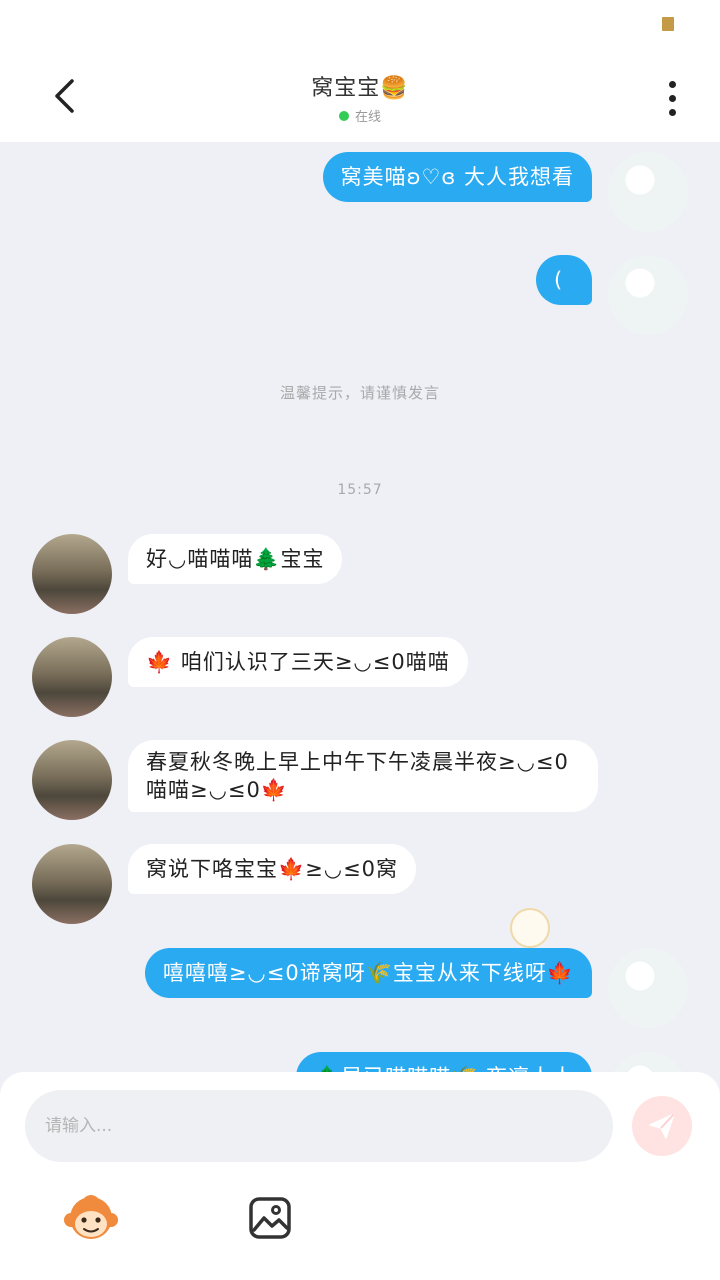 This screenshot has height=1280, width=720. Describe the element at coordinates (530, 928) in the screenshot. I see `loading-indicator` at that location.